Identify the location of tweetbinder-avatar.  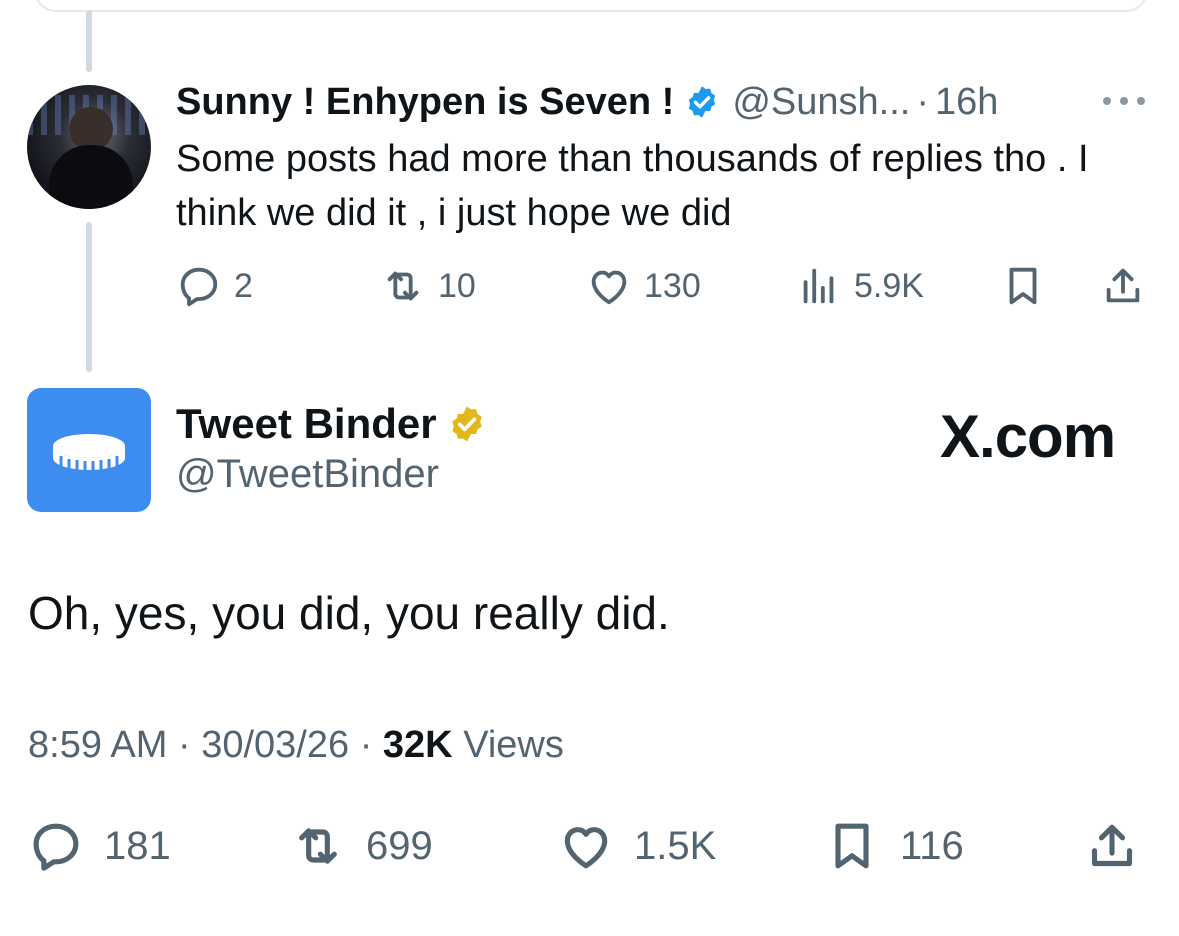
(89, 450).